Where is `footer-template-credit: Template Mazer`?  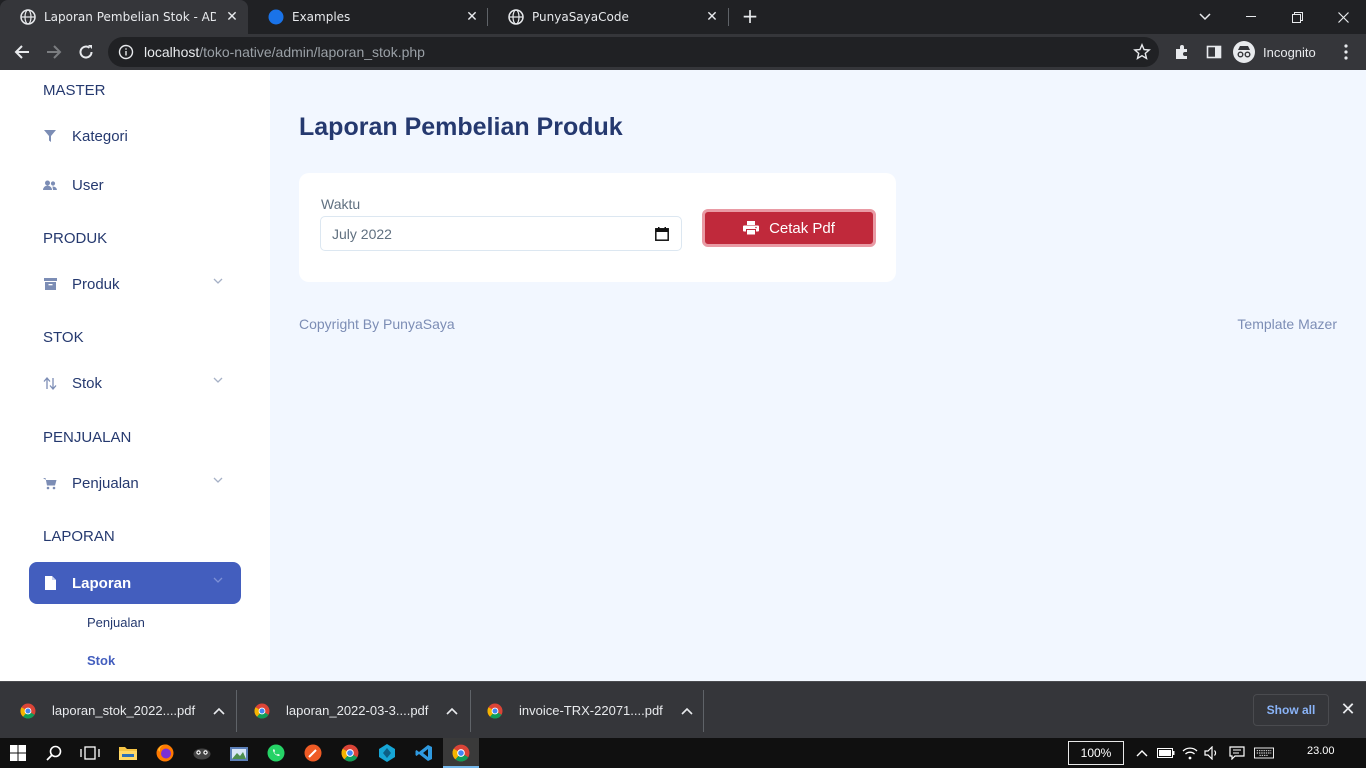 footer-template-credit: Template Mazer is located at coordinates (1287, 324).